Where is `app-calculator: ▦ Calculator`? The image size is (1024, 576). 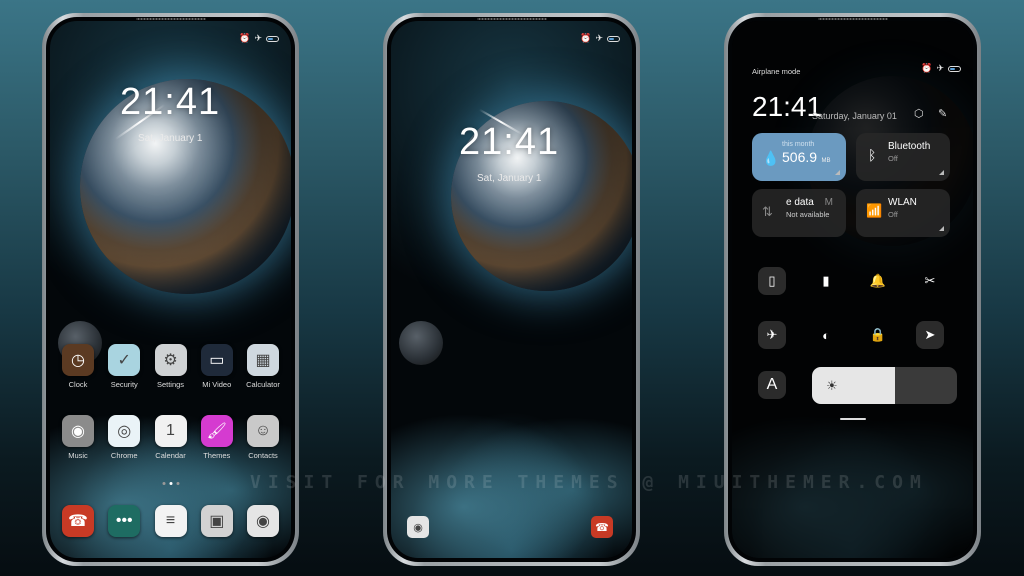
app-calculator: ▦ Calculator is located at coordinates (263, 366).